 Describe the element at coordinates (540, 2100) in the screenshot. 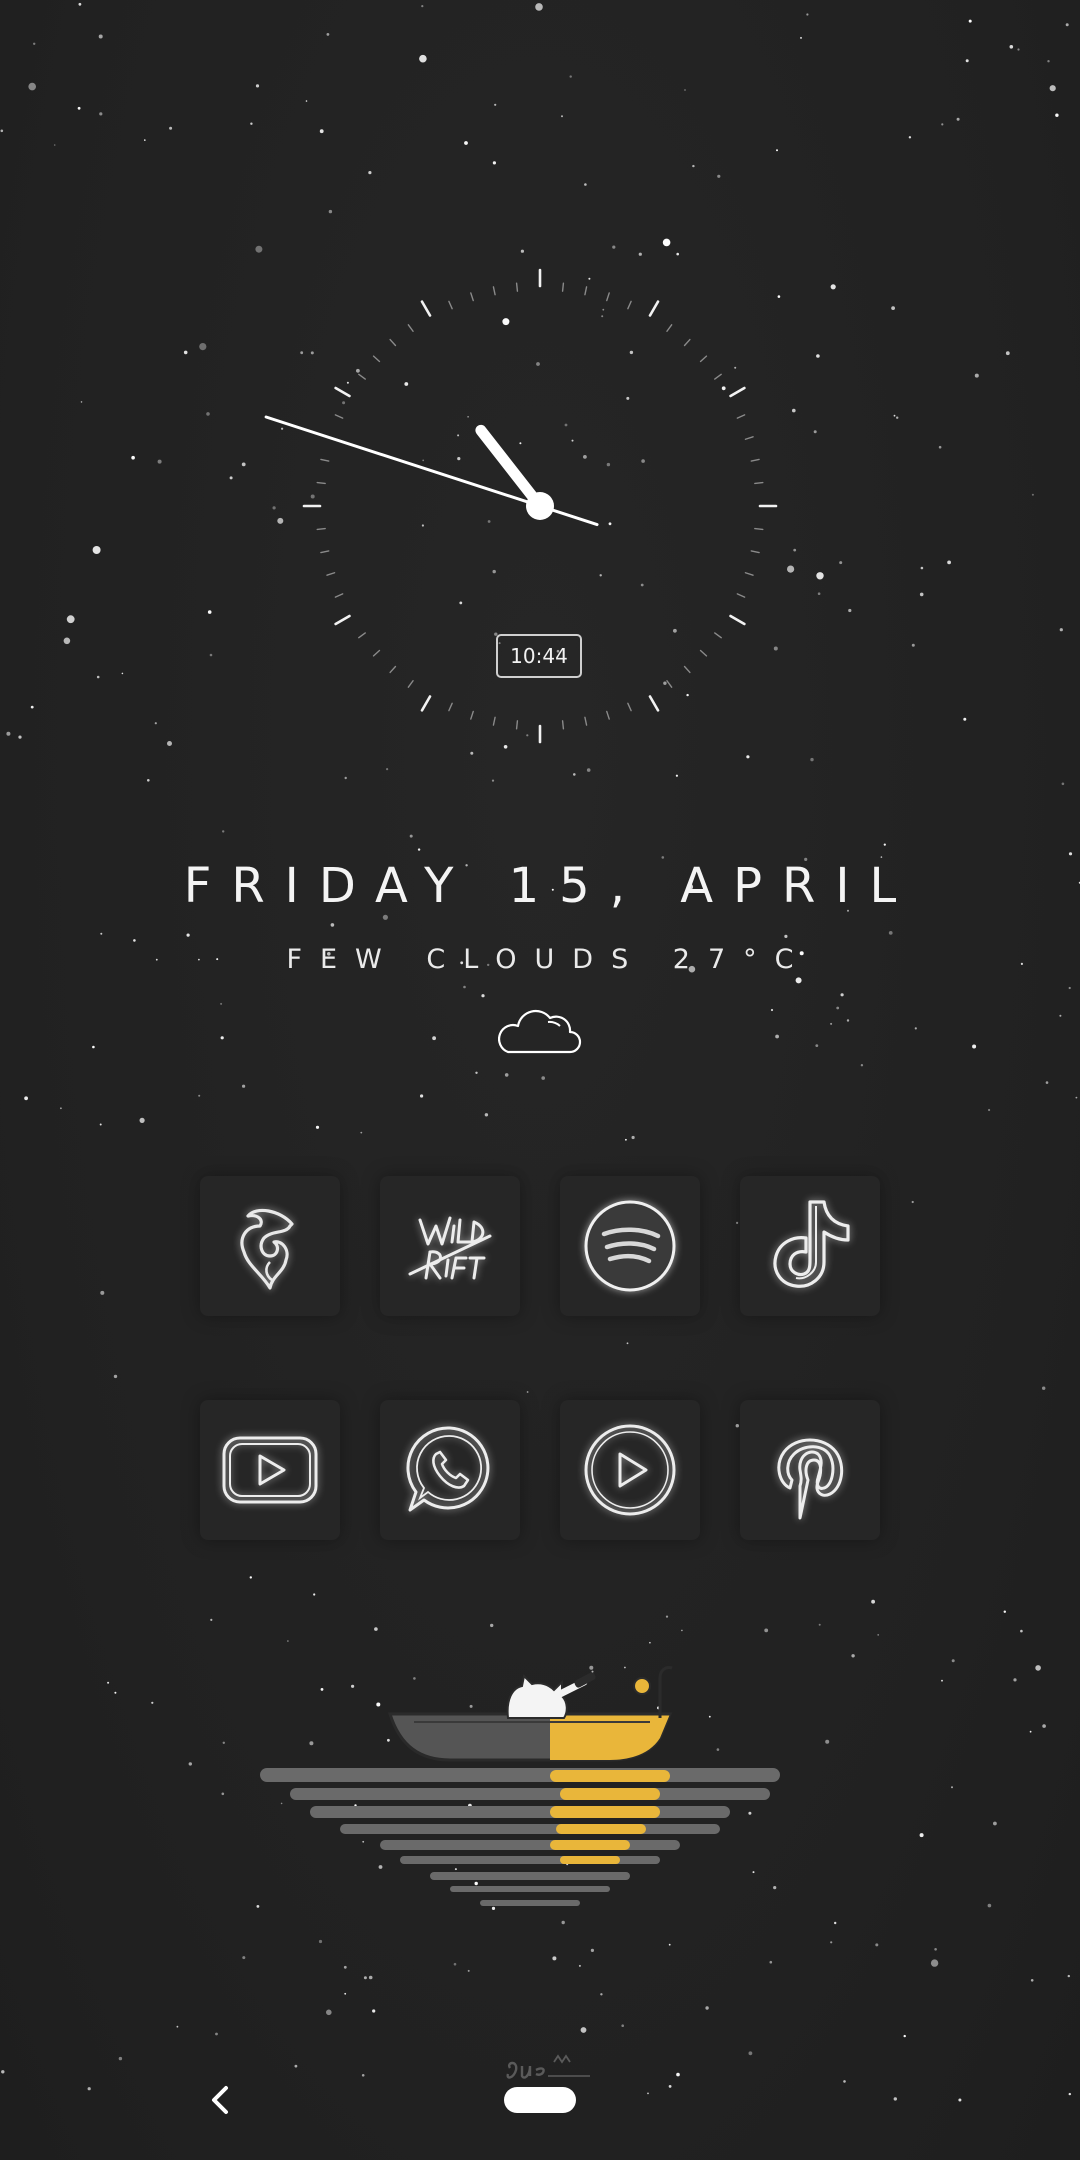

I see `home-pill` at that location.